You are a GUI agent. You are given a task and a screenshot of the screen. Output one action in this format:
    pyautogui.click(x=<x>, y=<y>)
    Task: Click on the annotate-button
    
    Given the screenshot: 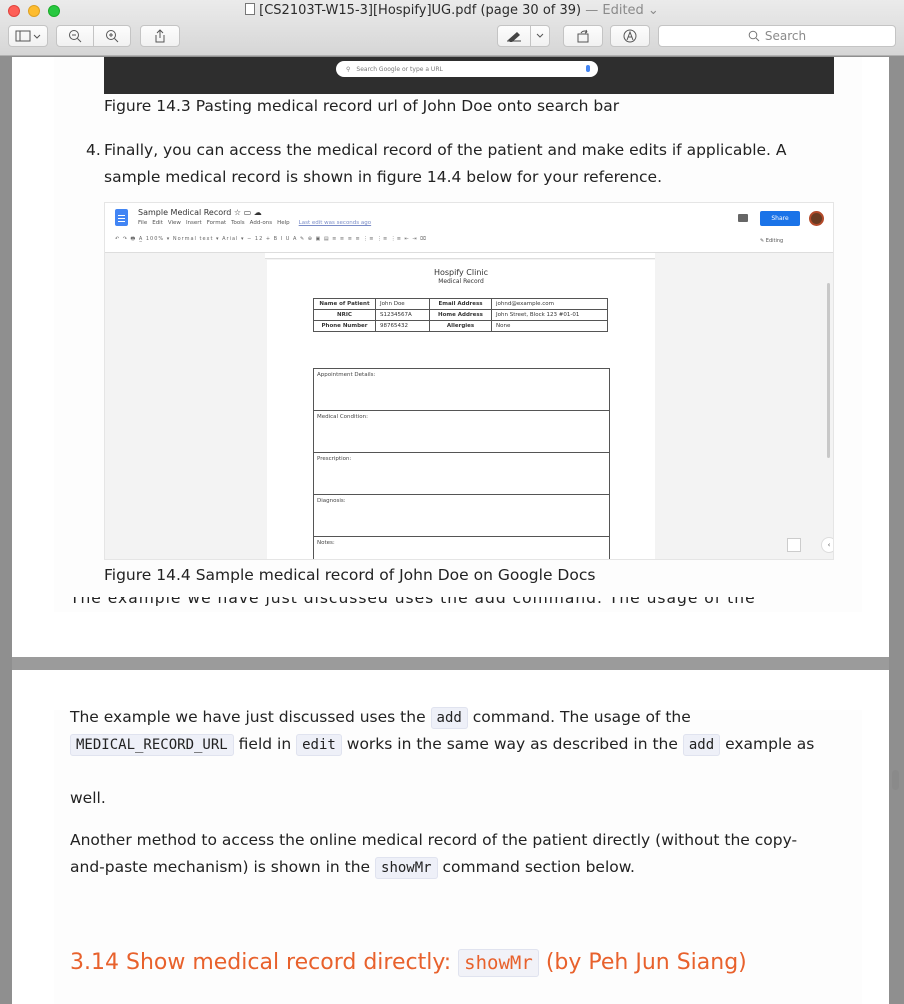 What is the action you would take?
    pyautogui.click(x=630, y=36)
    